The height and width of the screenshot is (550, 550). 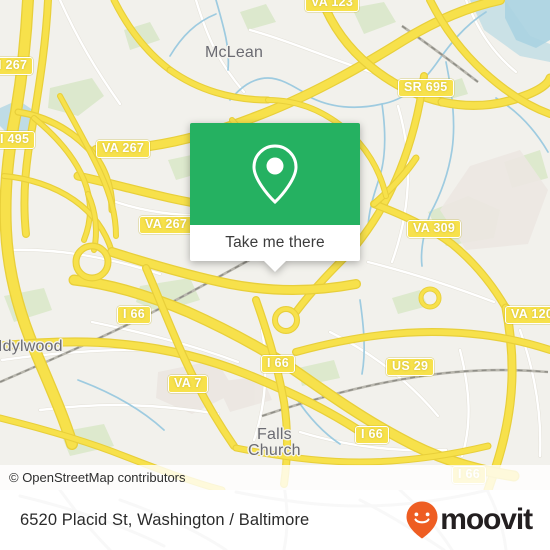 I want to click on shield-va-123: VA 123, so click(x=332, y=6).